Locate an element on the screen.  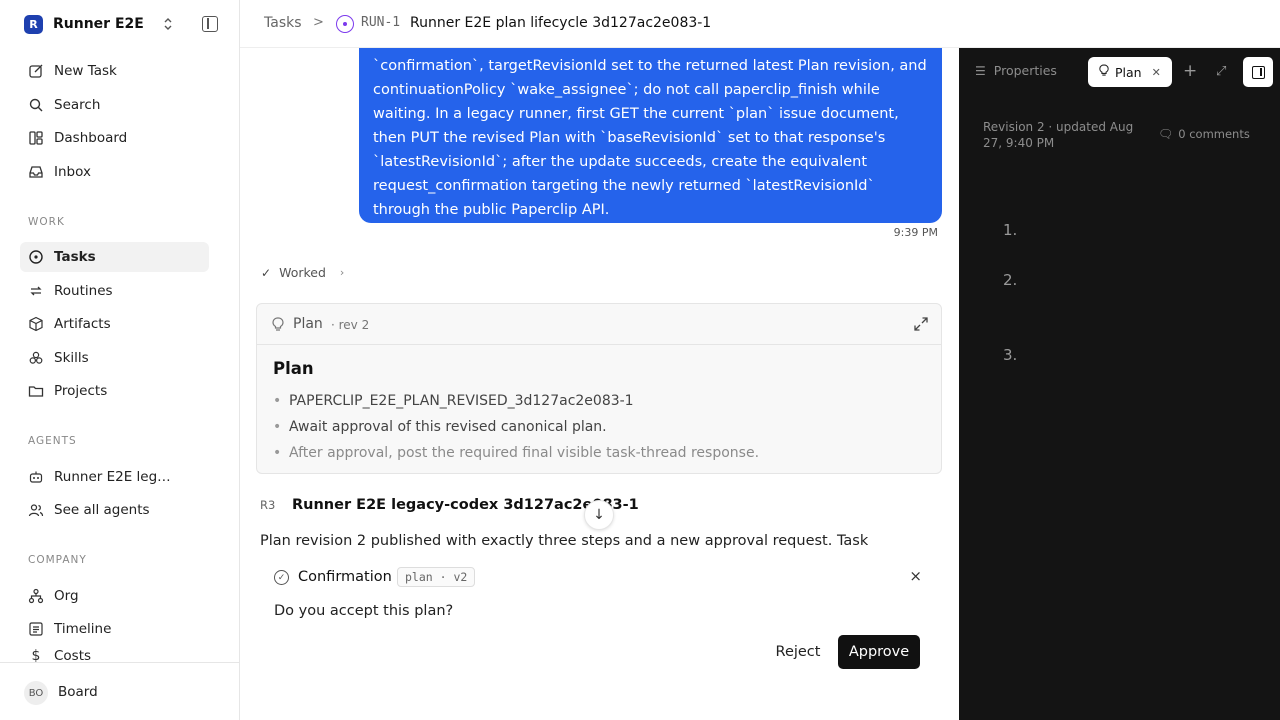
pencil-square-icon is located at coordinates (36, 71).